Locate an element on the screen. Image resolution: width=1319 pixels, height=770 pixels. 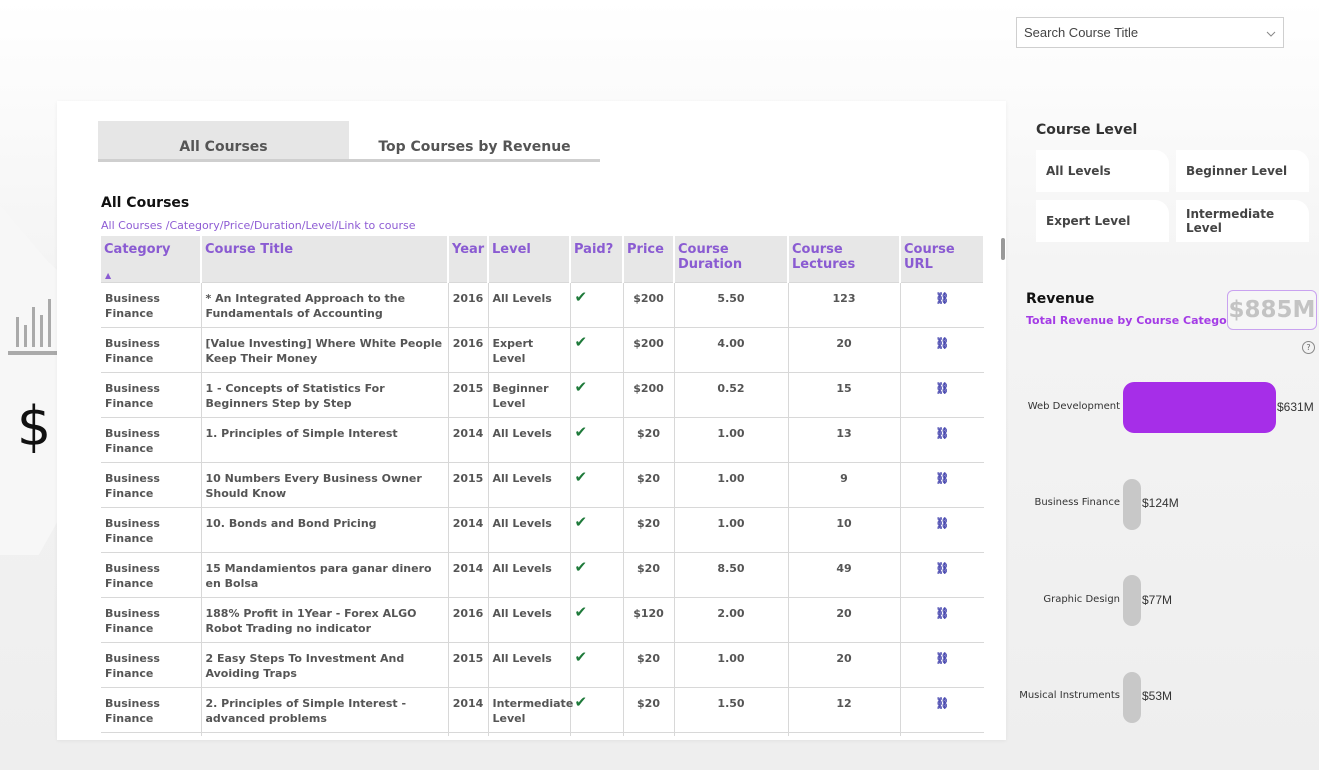
column-header-course-title: Course Title is located at coordinates (325, 259).